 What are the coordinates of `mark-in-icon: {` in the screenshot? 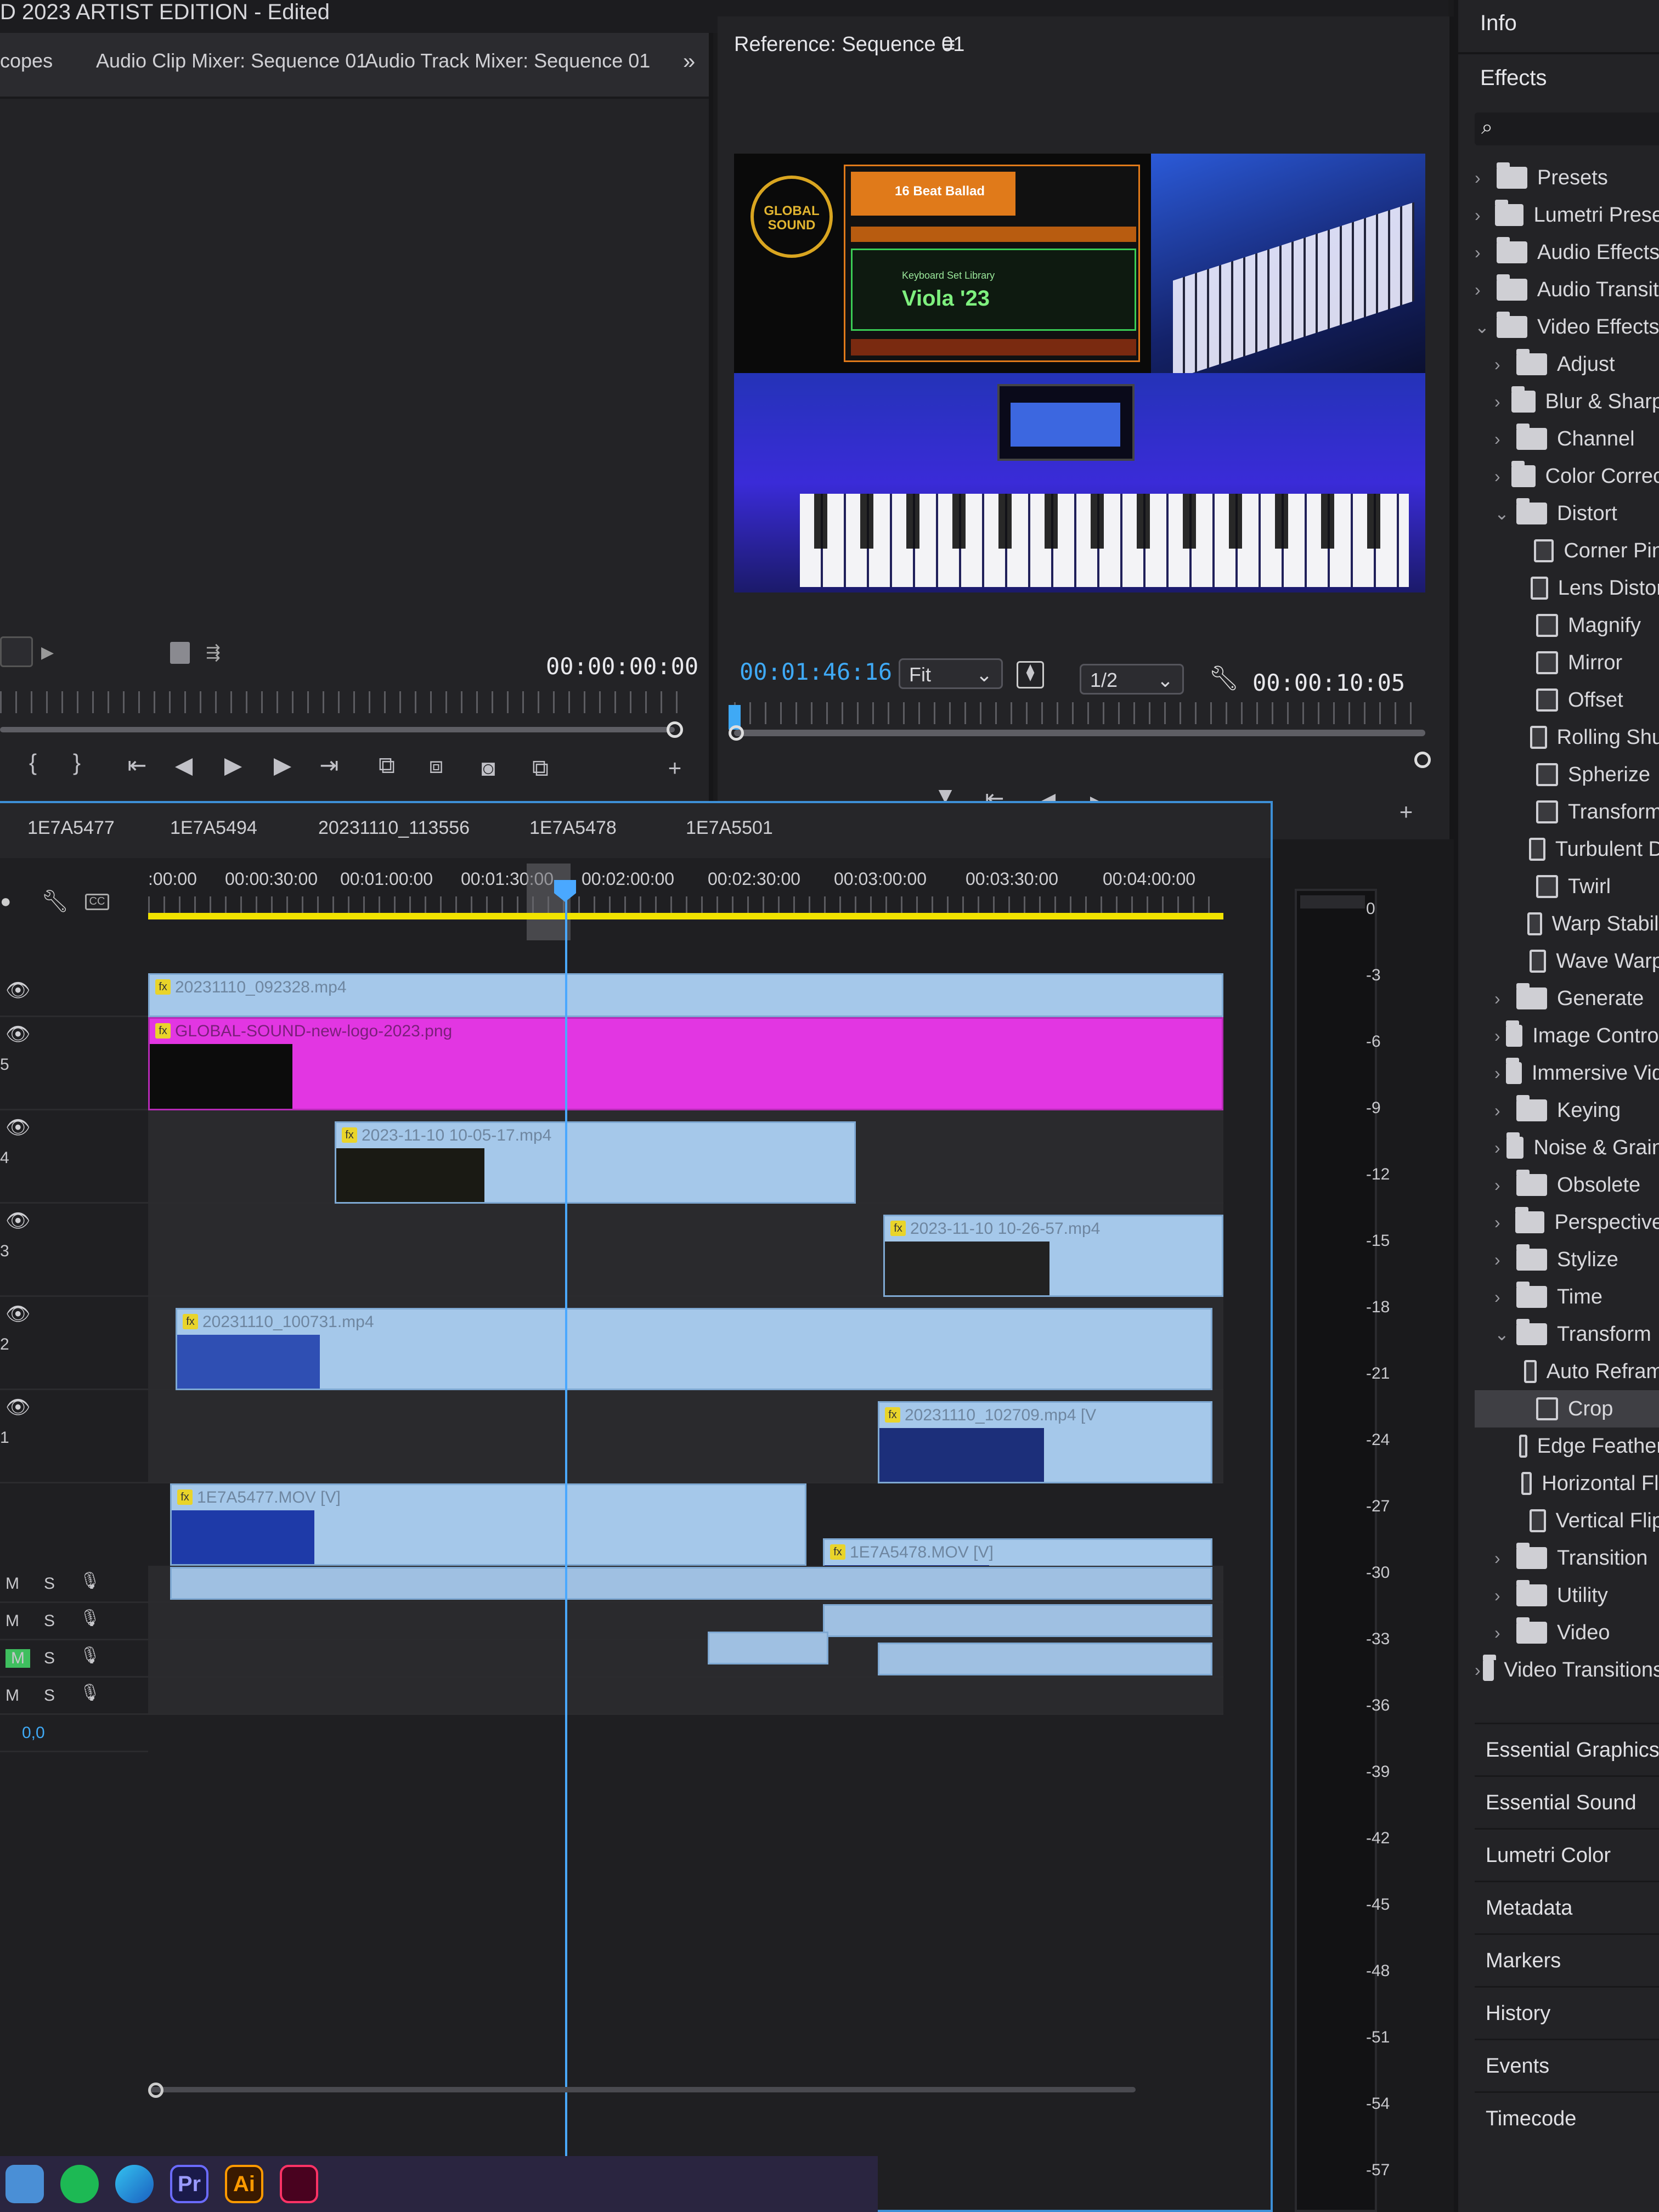 It's located at (32, 763).